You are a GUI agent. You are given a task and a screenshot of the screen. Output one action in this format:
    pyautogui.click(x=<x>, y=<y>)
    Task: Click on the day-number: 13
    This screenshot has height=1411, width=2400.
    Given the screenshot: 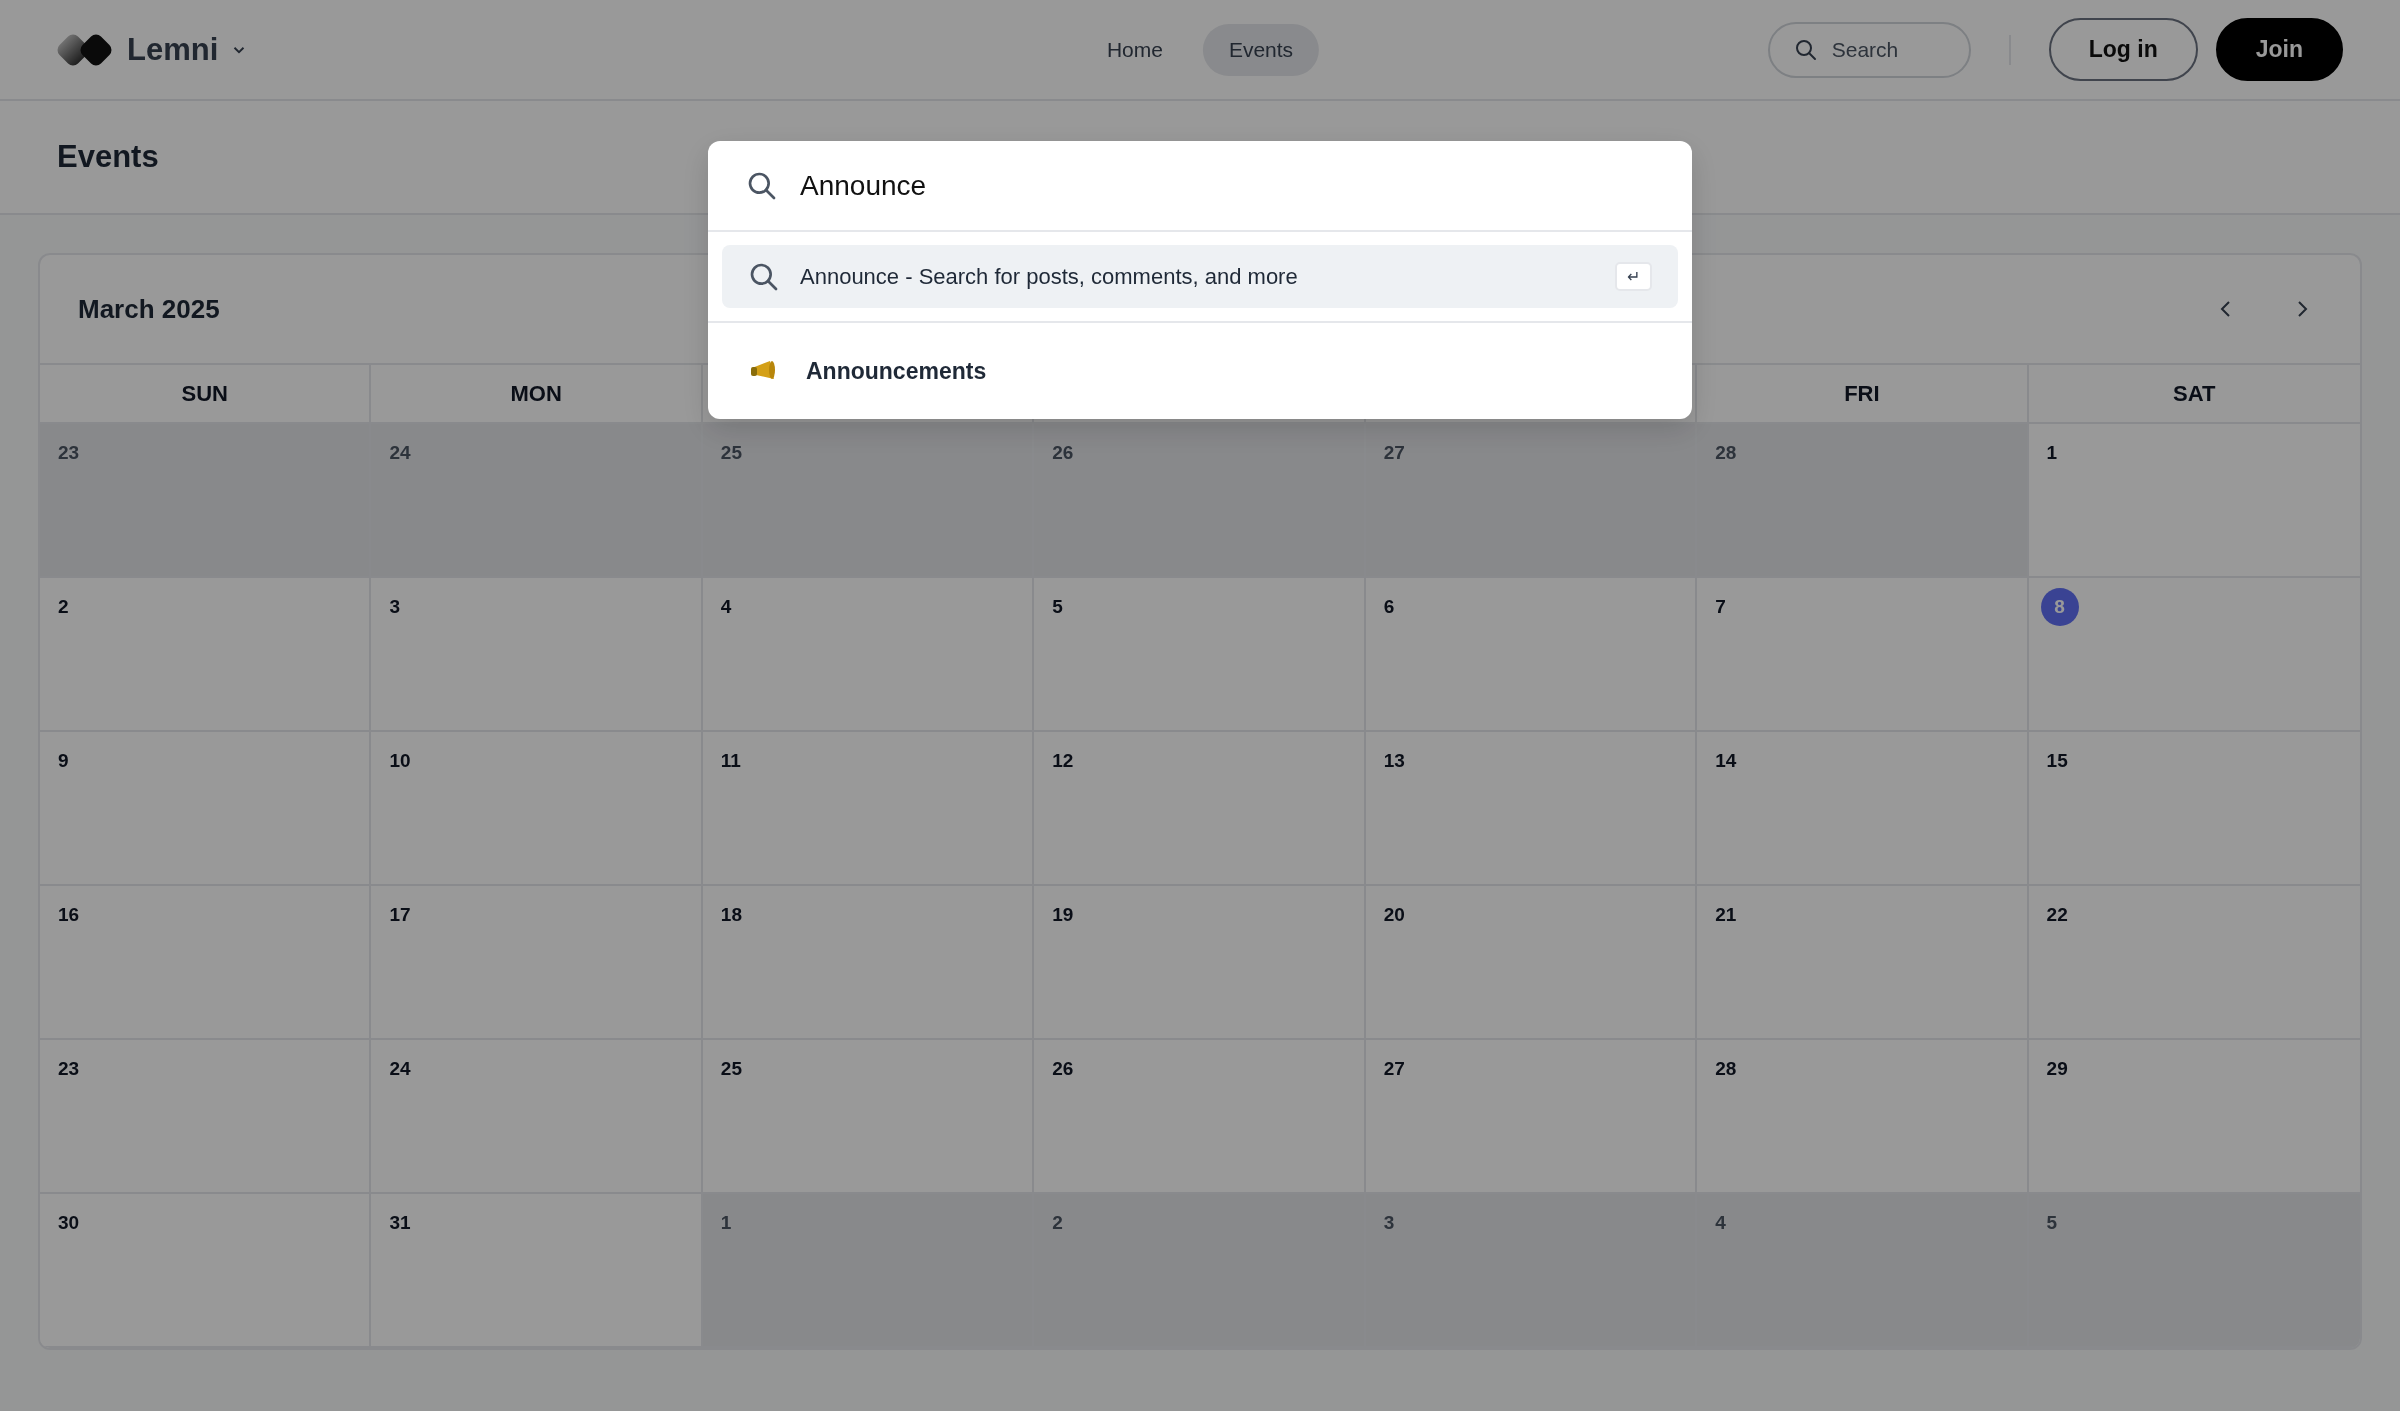 What is the action you would take?
    pyautogui.click(x=1394, y=761)
    